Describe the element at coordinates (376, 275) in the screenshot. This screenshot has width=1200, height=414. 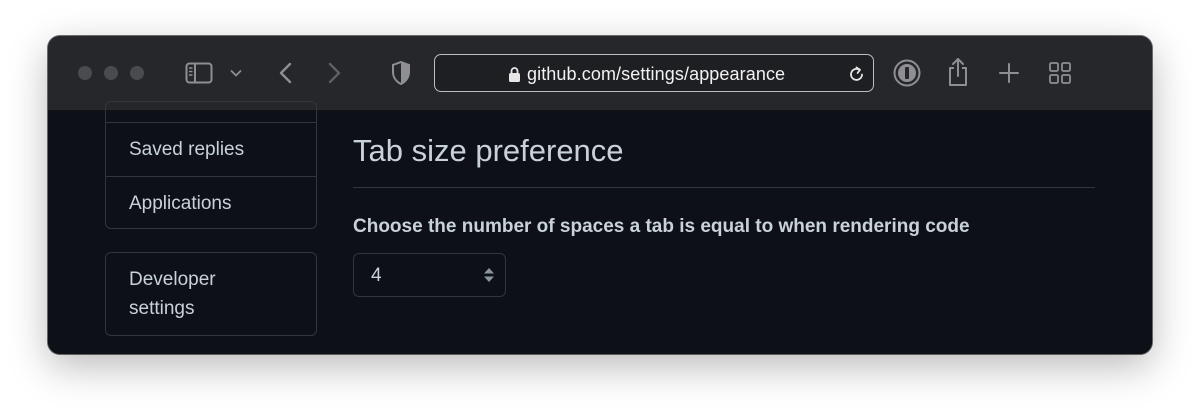
I see `tab-size-value: 4` at that location.